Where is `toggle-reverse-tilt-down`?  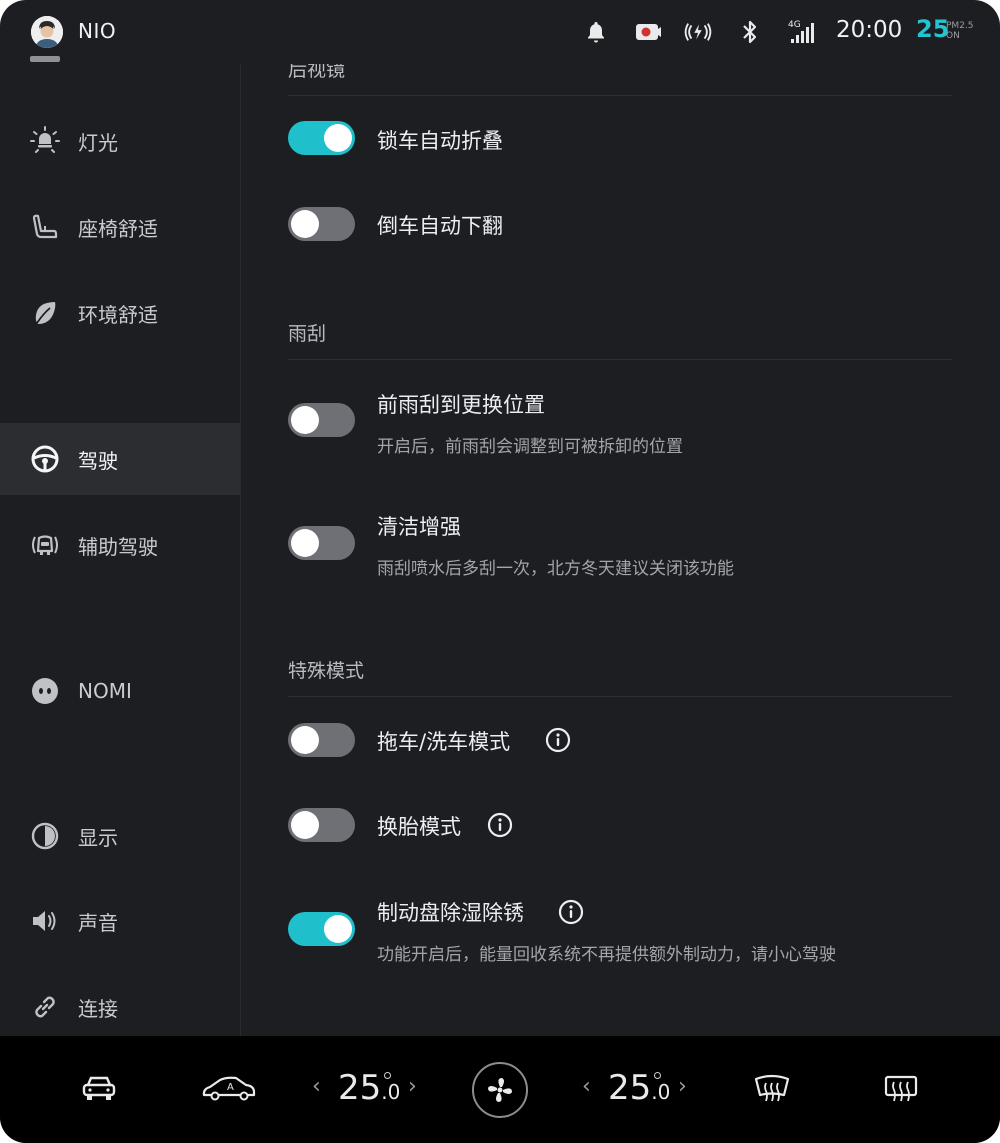
toggle-reverse-tilt-down is located at coordinates (321, 224).